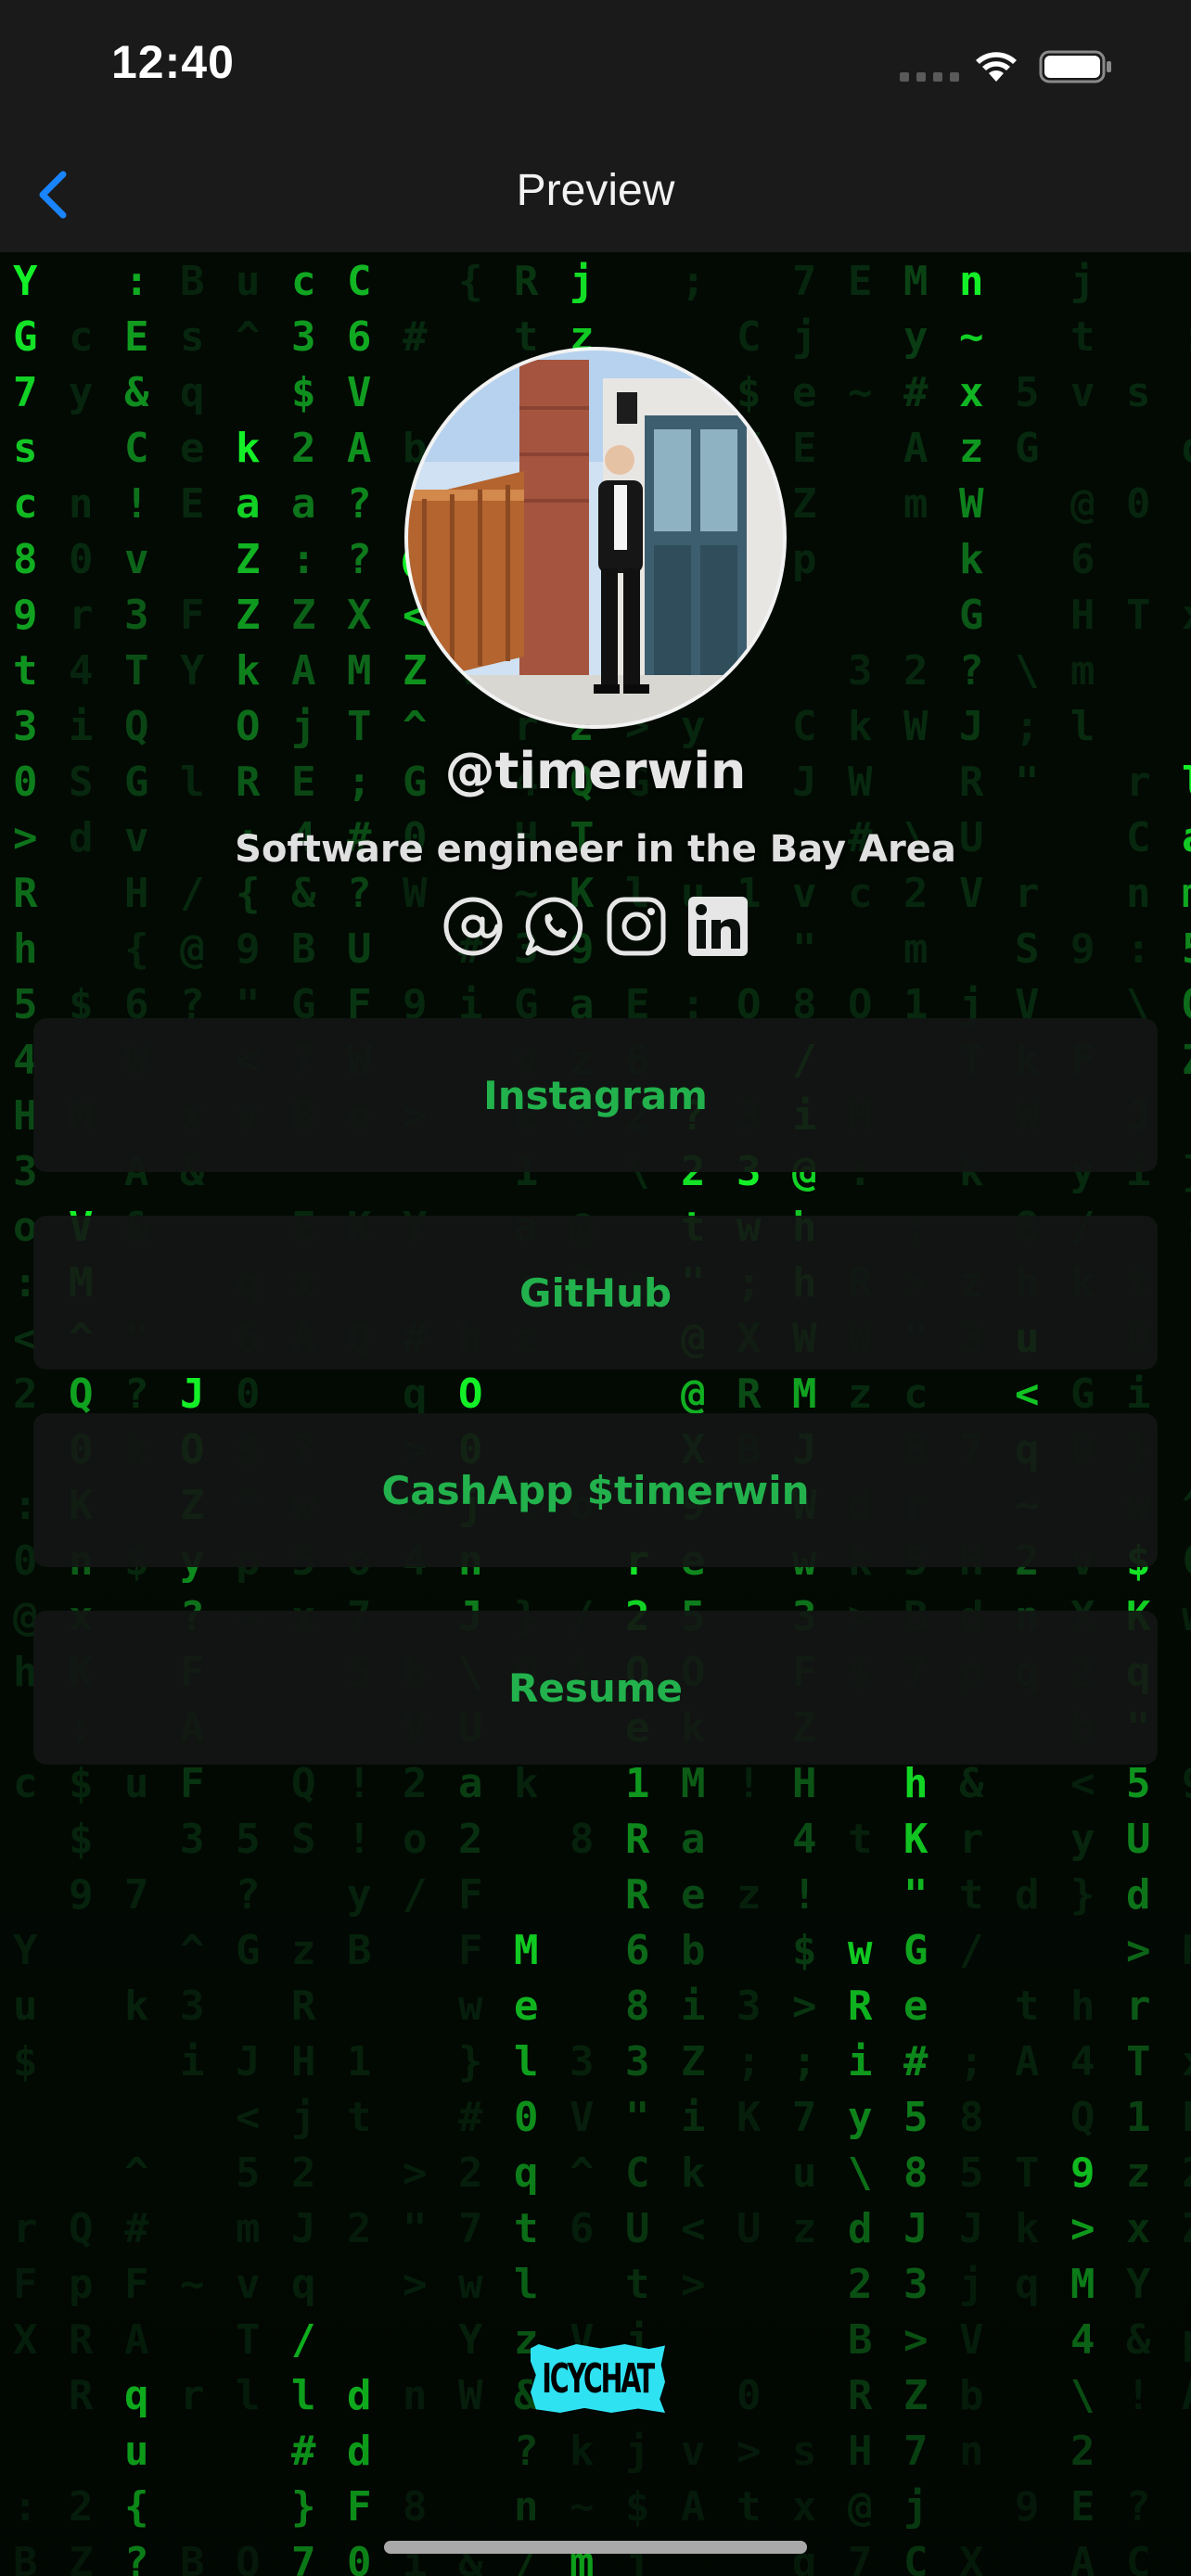 This screenshot has width=1191, height=2576. I want to click on link-label: Instagram, so click(595, 1095).